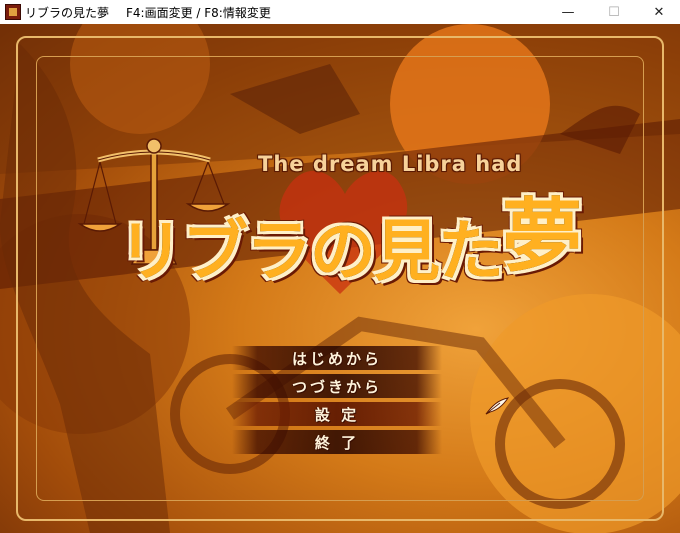  I want to click on maximize-button: ☐, so click(614, 12).